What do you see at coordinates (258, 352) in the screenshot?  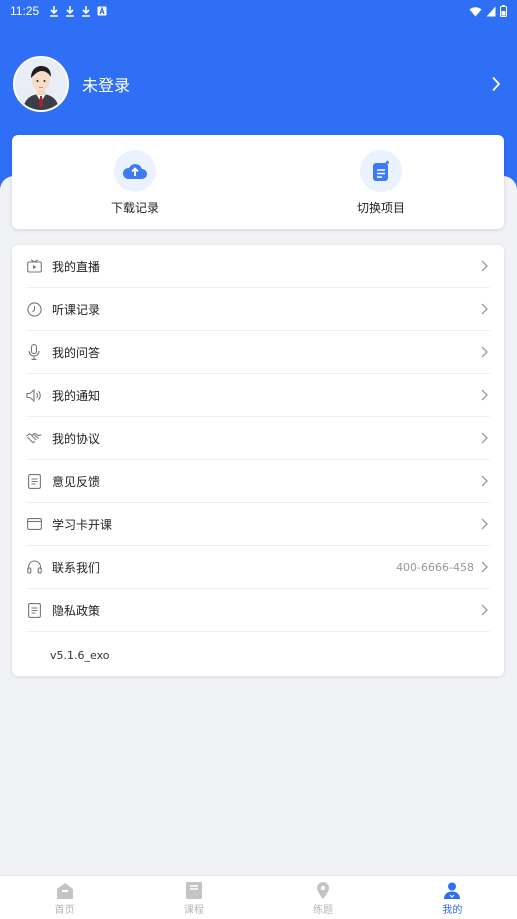 I see `menu-item-my-qa: 我的问答` at bounding box center [258, 352].